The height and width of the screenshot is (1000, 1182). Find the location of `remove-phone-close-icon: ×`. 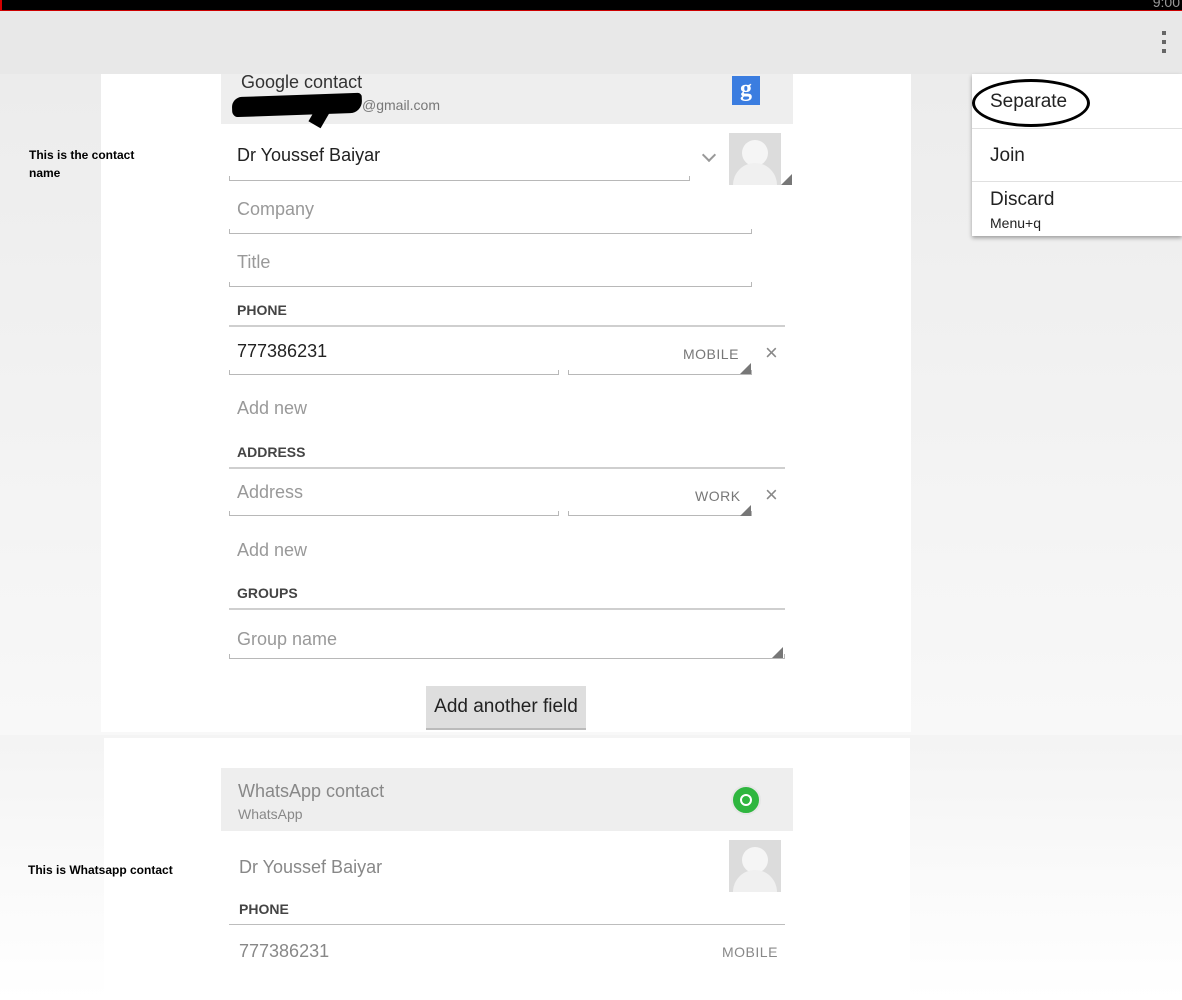

remove-phone-close-icon: × is located at coordinates (771, 353).